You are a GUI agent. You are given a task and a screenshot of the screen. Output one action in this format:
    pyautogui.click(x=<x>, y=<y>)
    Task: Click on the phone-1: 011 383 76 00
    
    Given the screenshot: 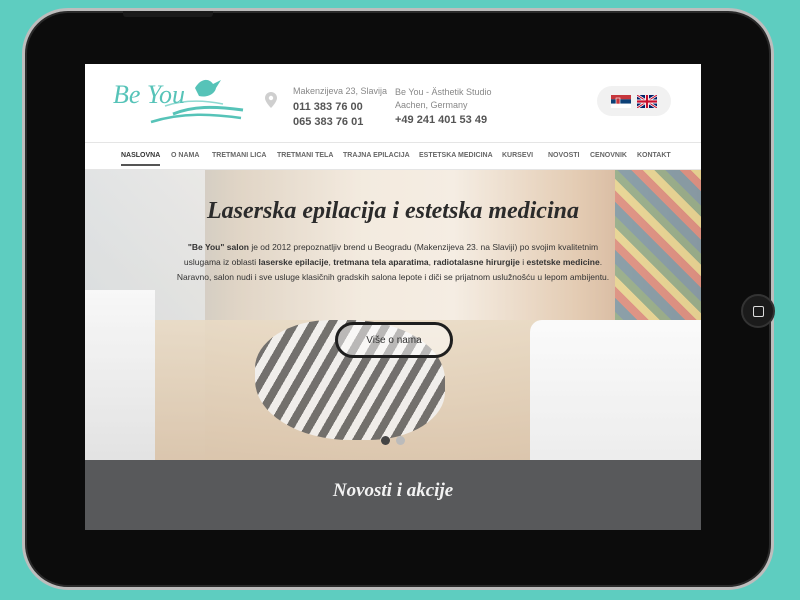 What is the action you would take?
    pyautogui.click(x=328, y=107)
    